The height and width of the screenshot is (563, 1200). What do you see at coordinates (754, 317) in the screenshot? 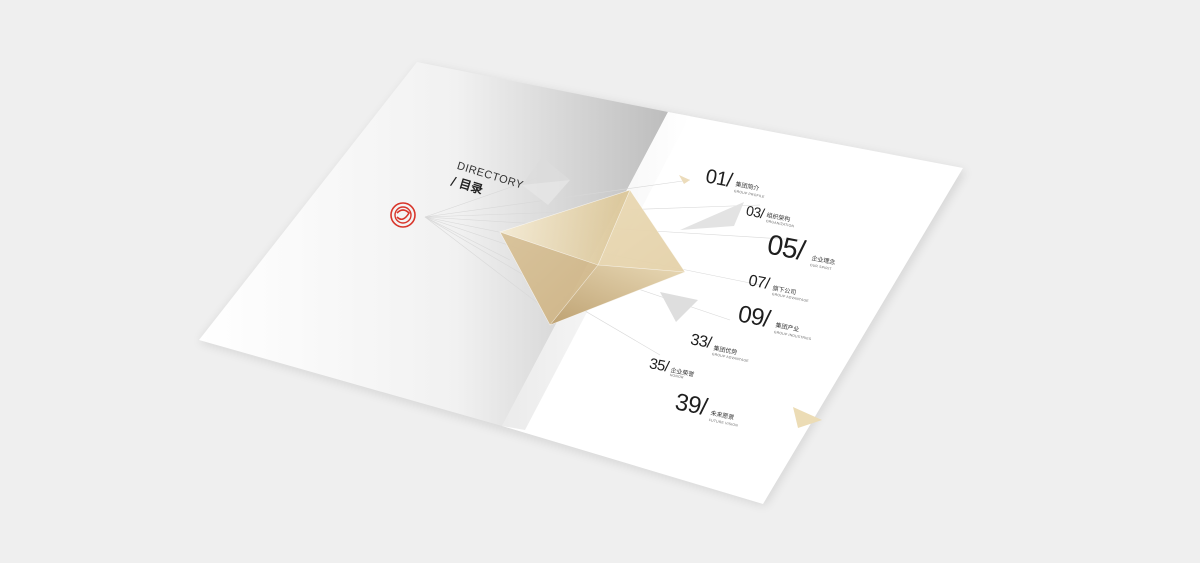
I see `toc-number-5: 09/` at bounding box center [754, 317].